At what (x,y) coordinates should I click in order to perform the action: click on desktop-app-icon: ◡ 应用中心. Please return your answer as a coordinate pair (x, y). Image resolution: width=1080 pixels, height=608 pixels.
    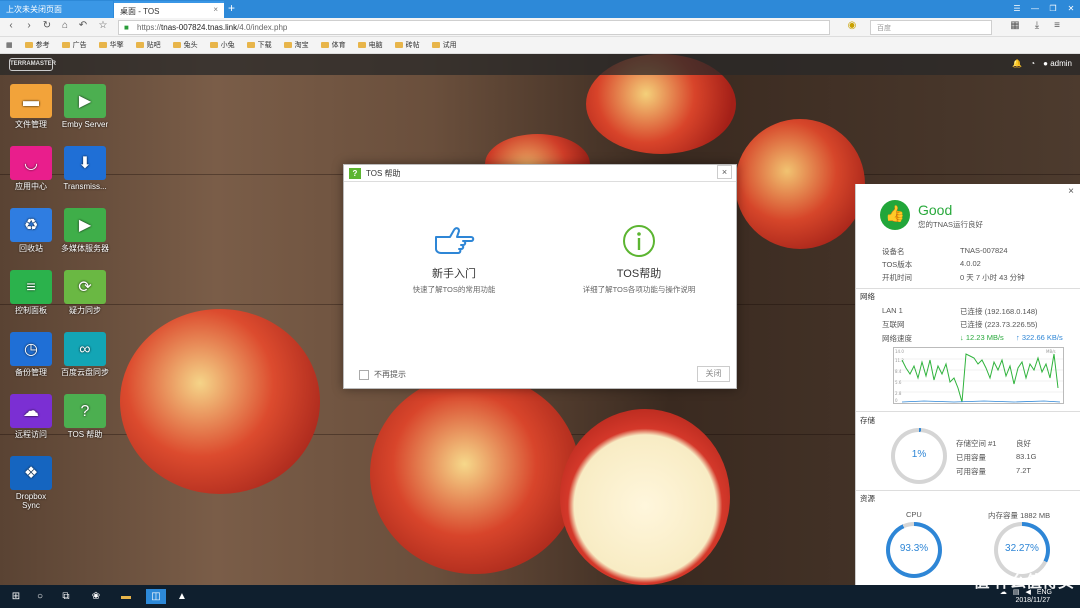
    Looking at the image, I should click on (31, 168).